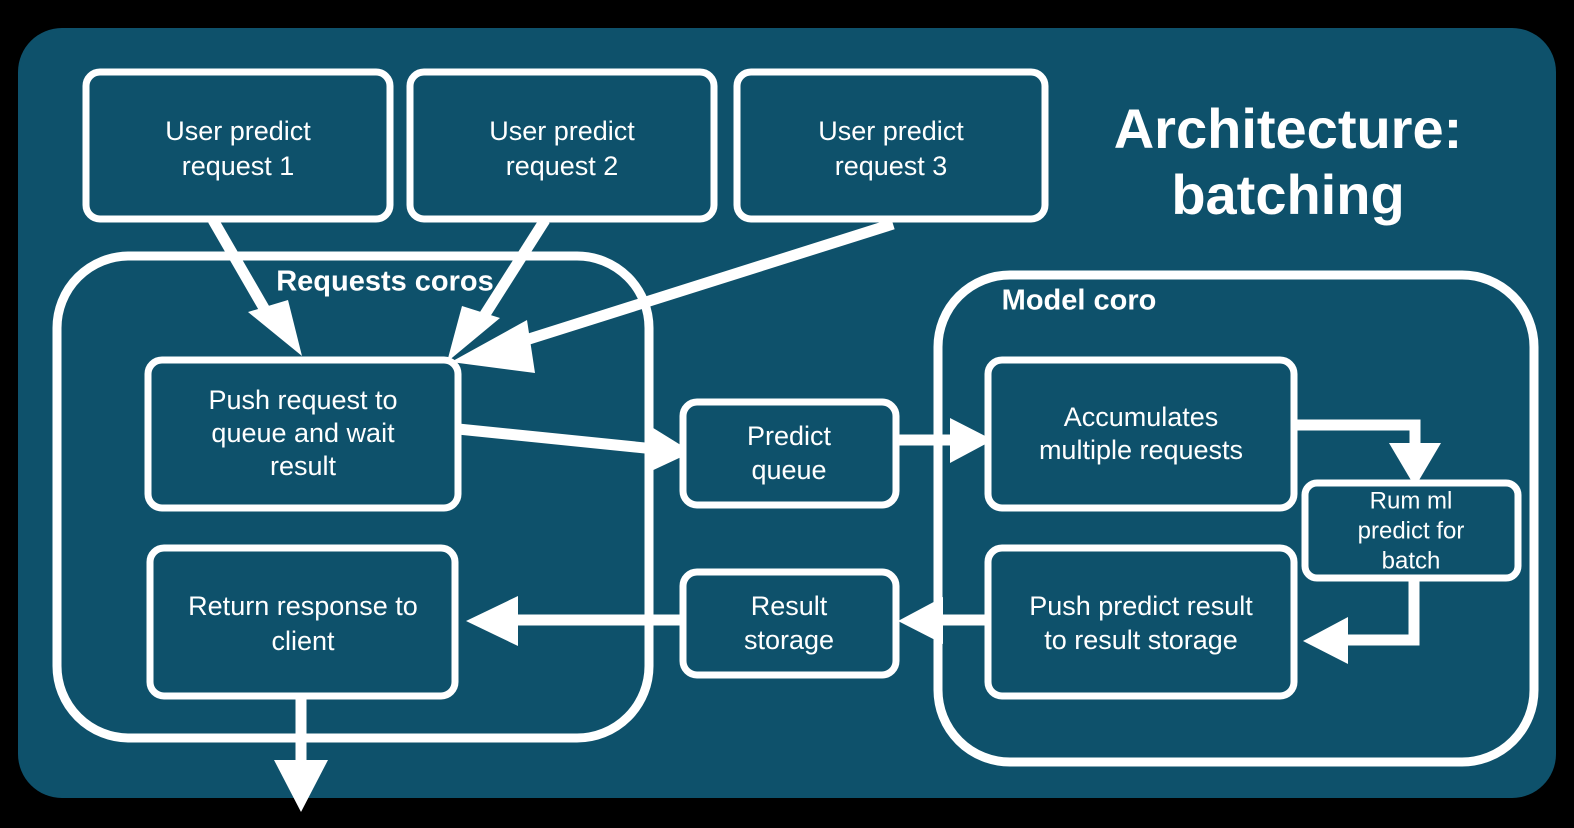 This screenshot has width=1574, height=828. Describe the element at coordinates (238, 166) in the screenshot. I see `node-user-predict-request-1-line2: request 1` at that location.